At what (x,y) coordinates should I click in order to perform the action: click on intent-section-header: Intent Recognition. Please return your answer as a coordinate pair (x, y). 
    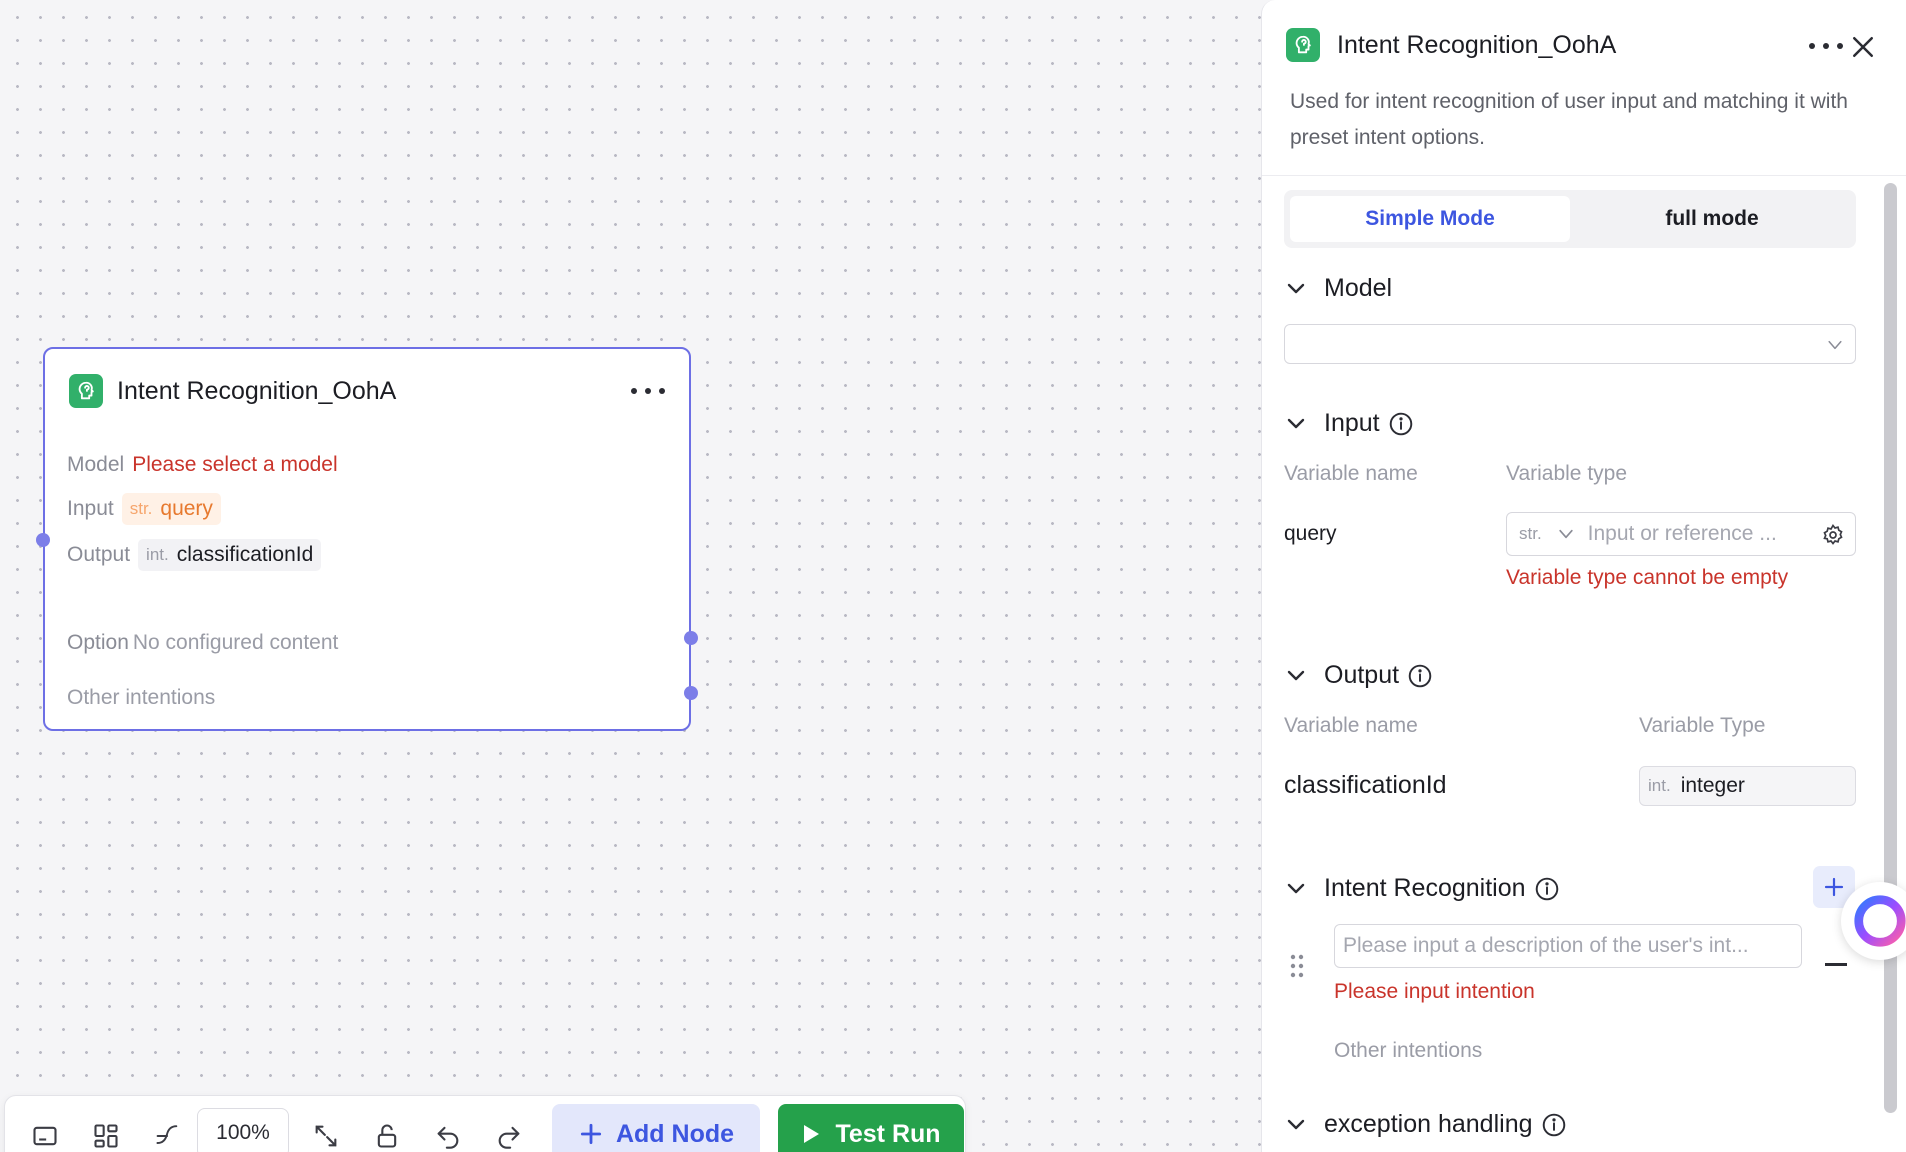
    Looking at the image, I should click on (1422, 888).